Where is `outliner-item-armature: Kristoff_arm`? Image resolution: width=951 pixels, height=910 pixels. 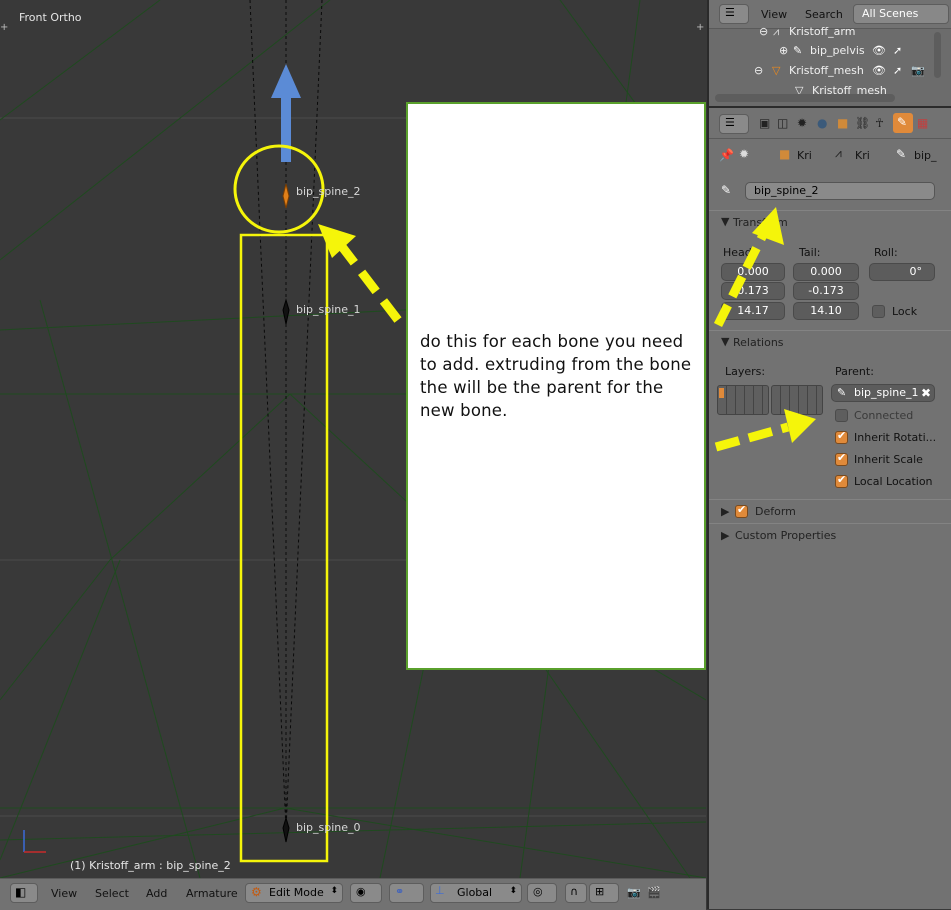
outliner-item-armature: Kristoff_arm is located at coordinates (822, 31).